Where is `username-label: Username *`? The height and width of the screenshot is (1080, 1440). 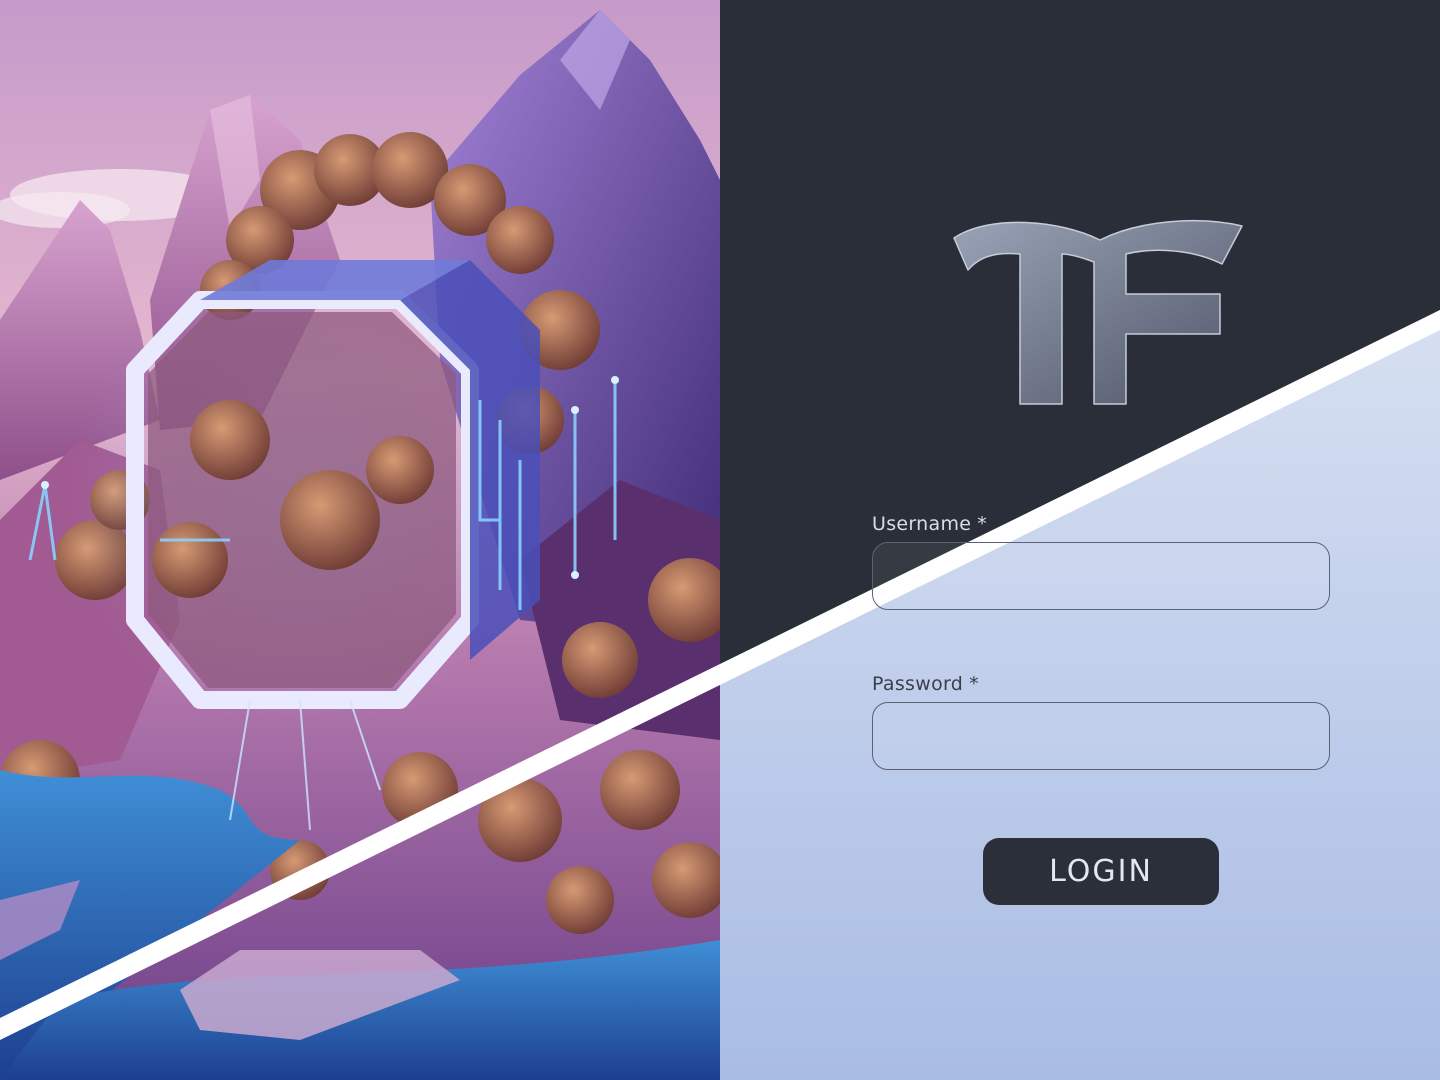 username-label: Username * is located at coordinates (1101, 524).